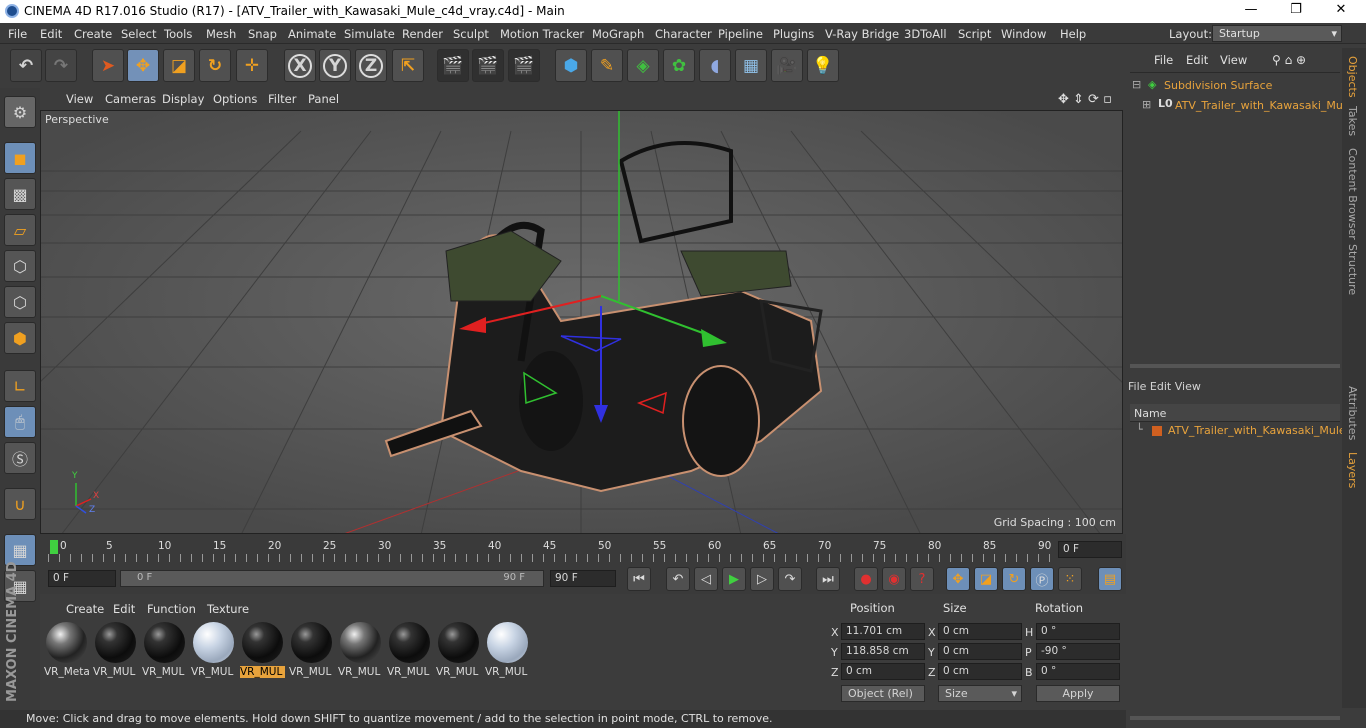 The image size is (1366, 728). I want to click on tab-takes: Takes, so click(1352, 121).